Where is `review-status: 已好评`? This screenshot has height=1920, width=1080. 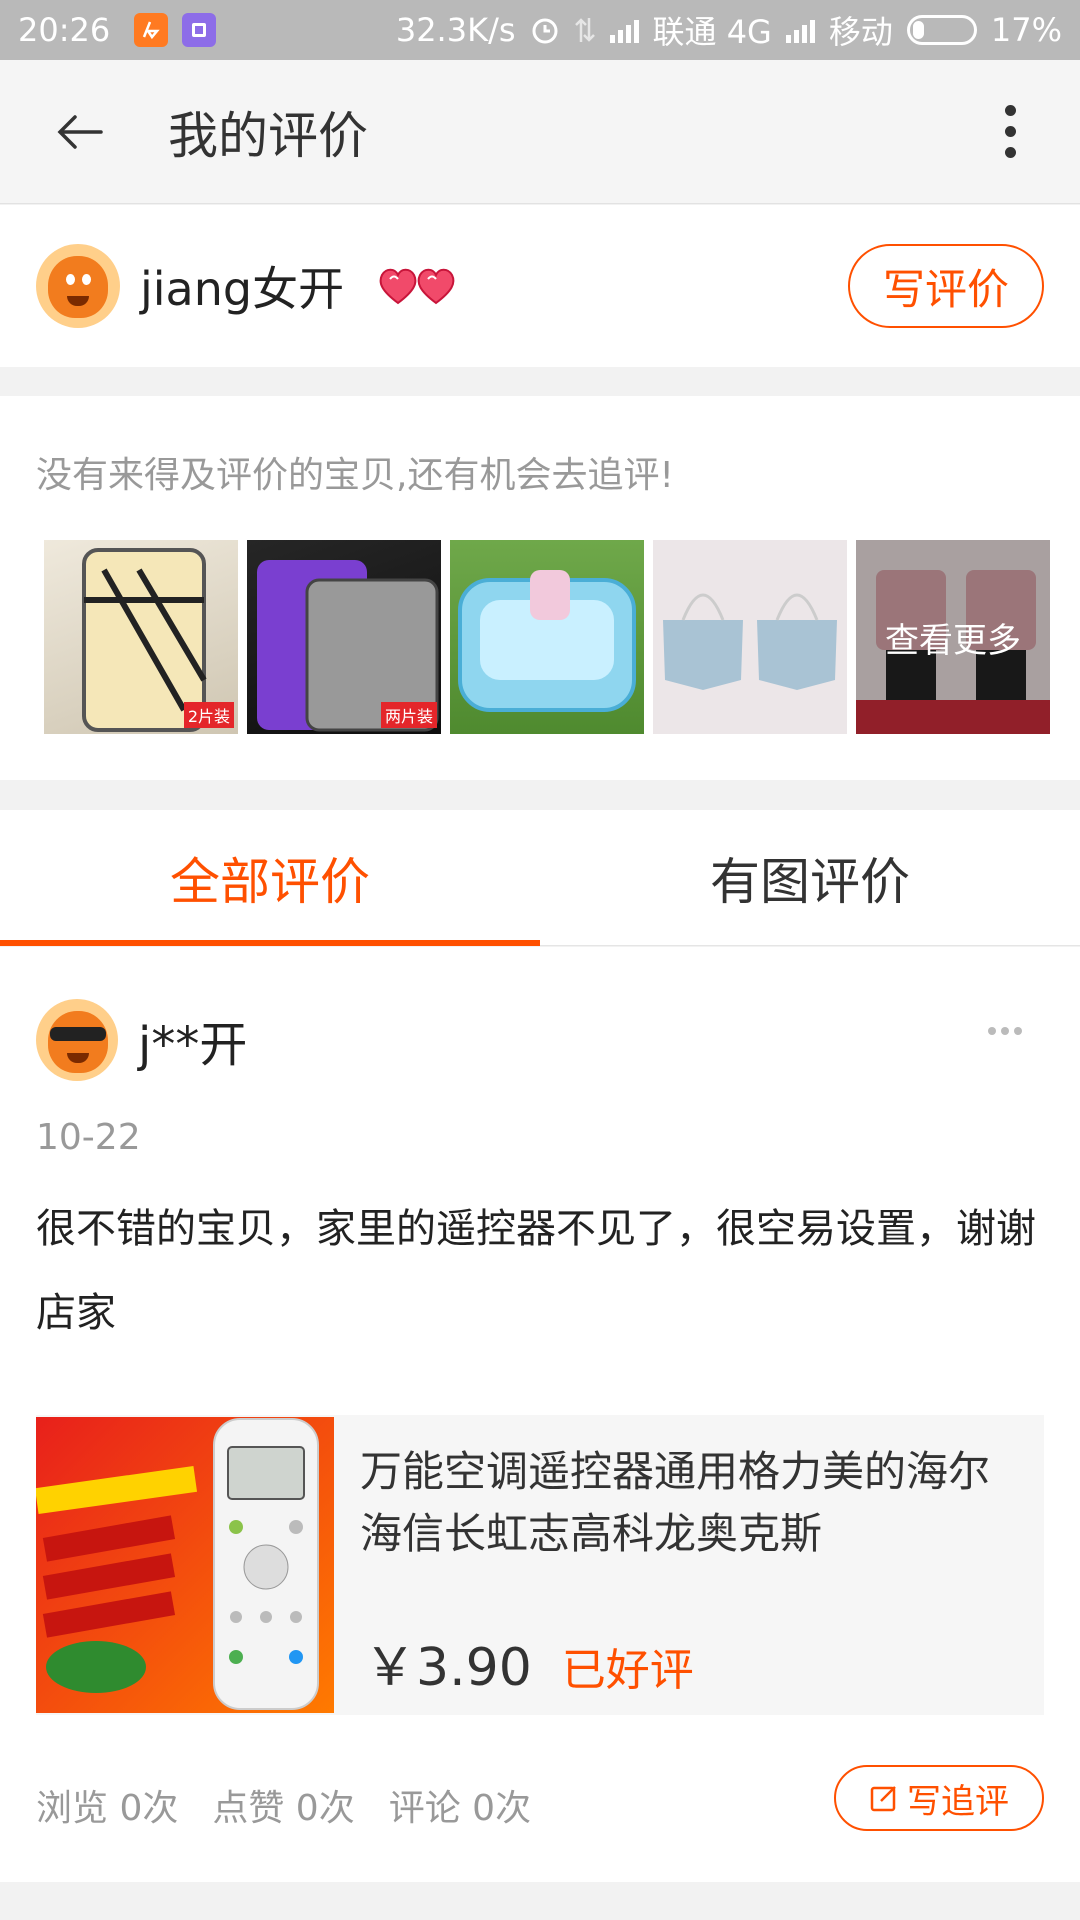 review-status: 已好评 is located at coordinates (627, 1670).